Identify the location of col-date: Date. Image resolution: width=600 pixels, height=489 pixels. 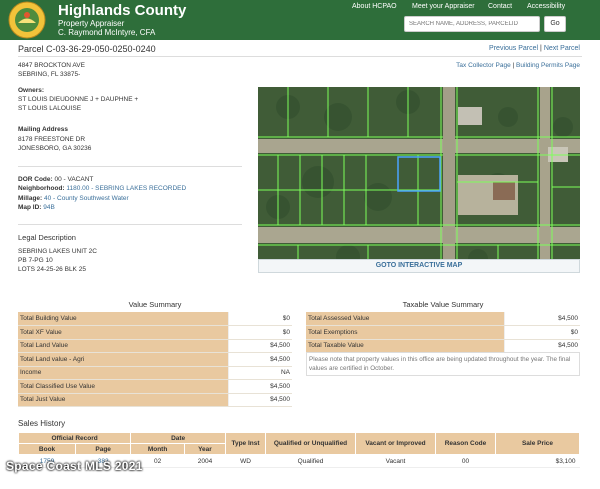
(178, 438).